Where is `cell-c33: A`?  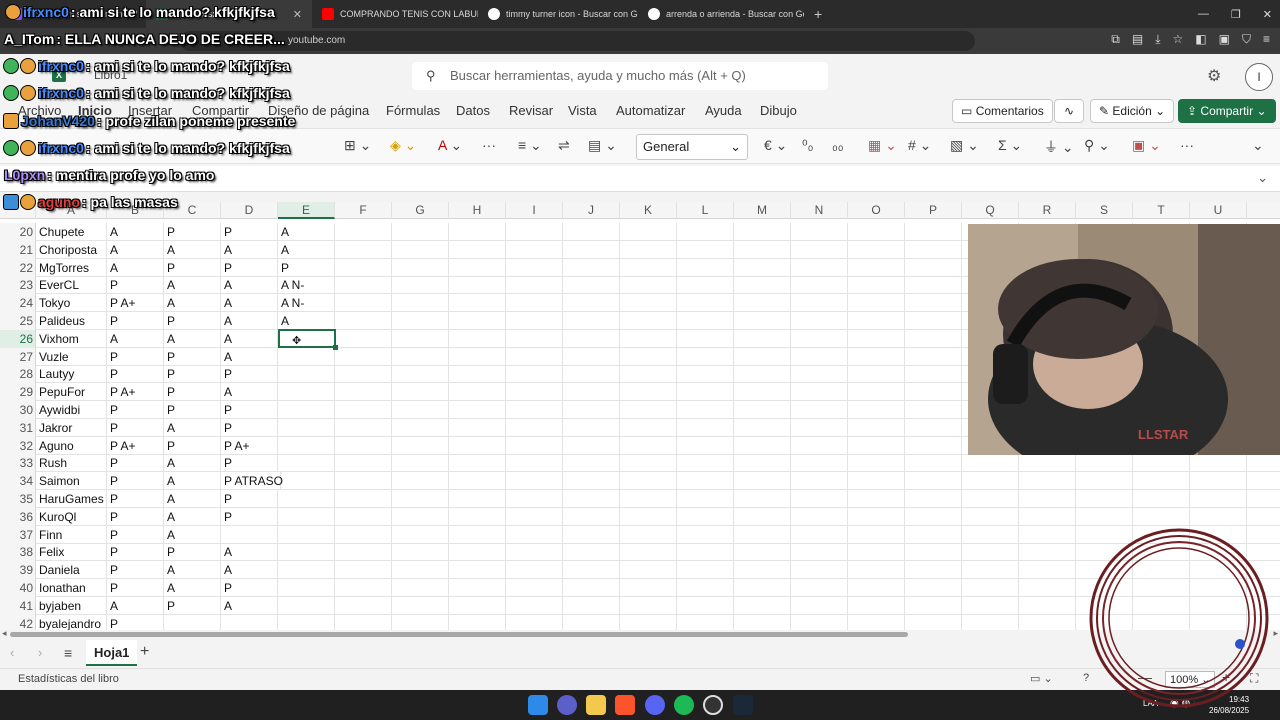
cell-c33: A is located at coordinates (192, 463).